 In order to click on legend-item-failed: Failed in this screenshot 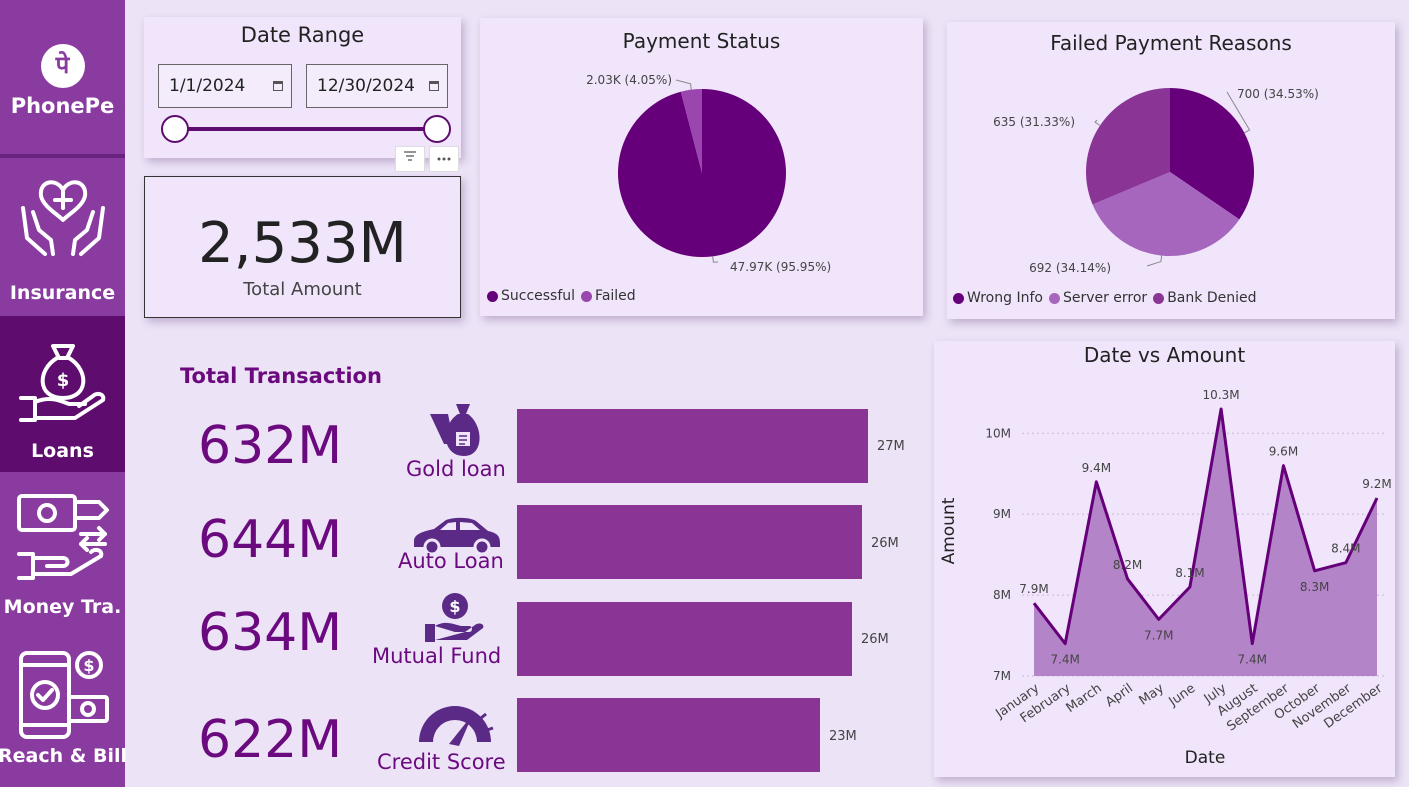, I will do `click(608, 296)`.